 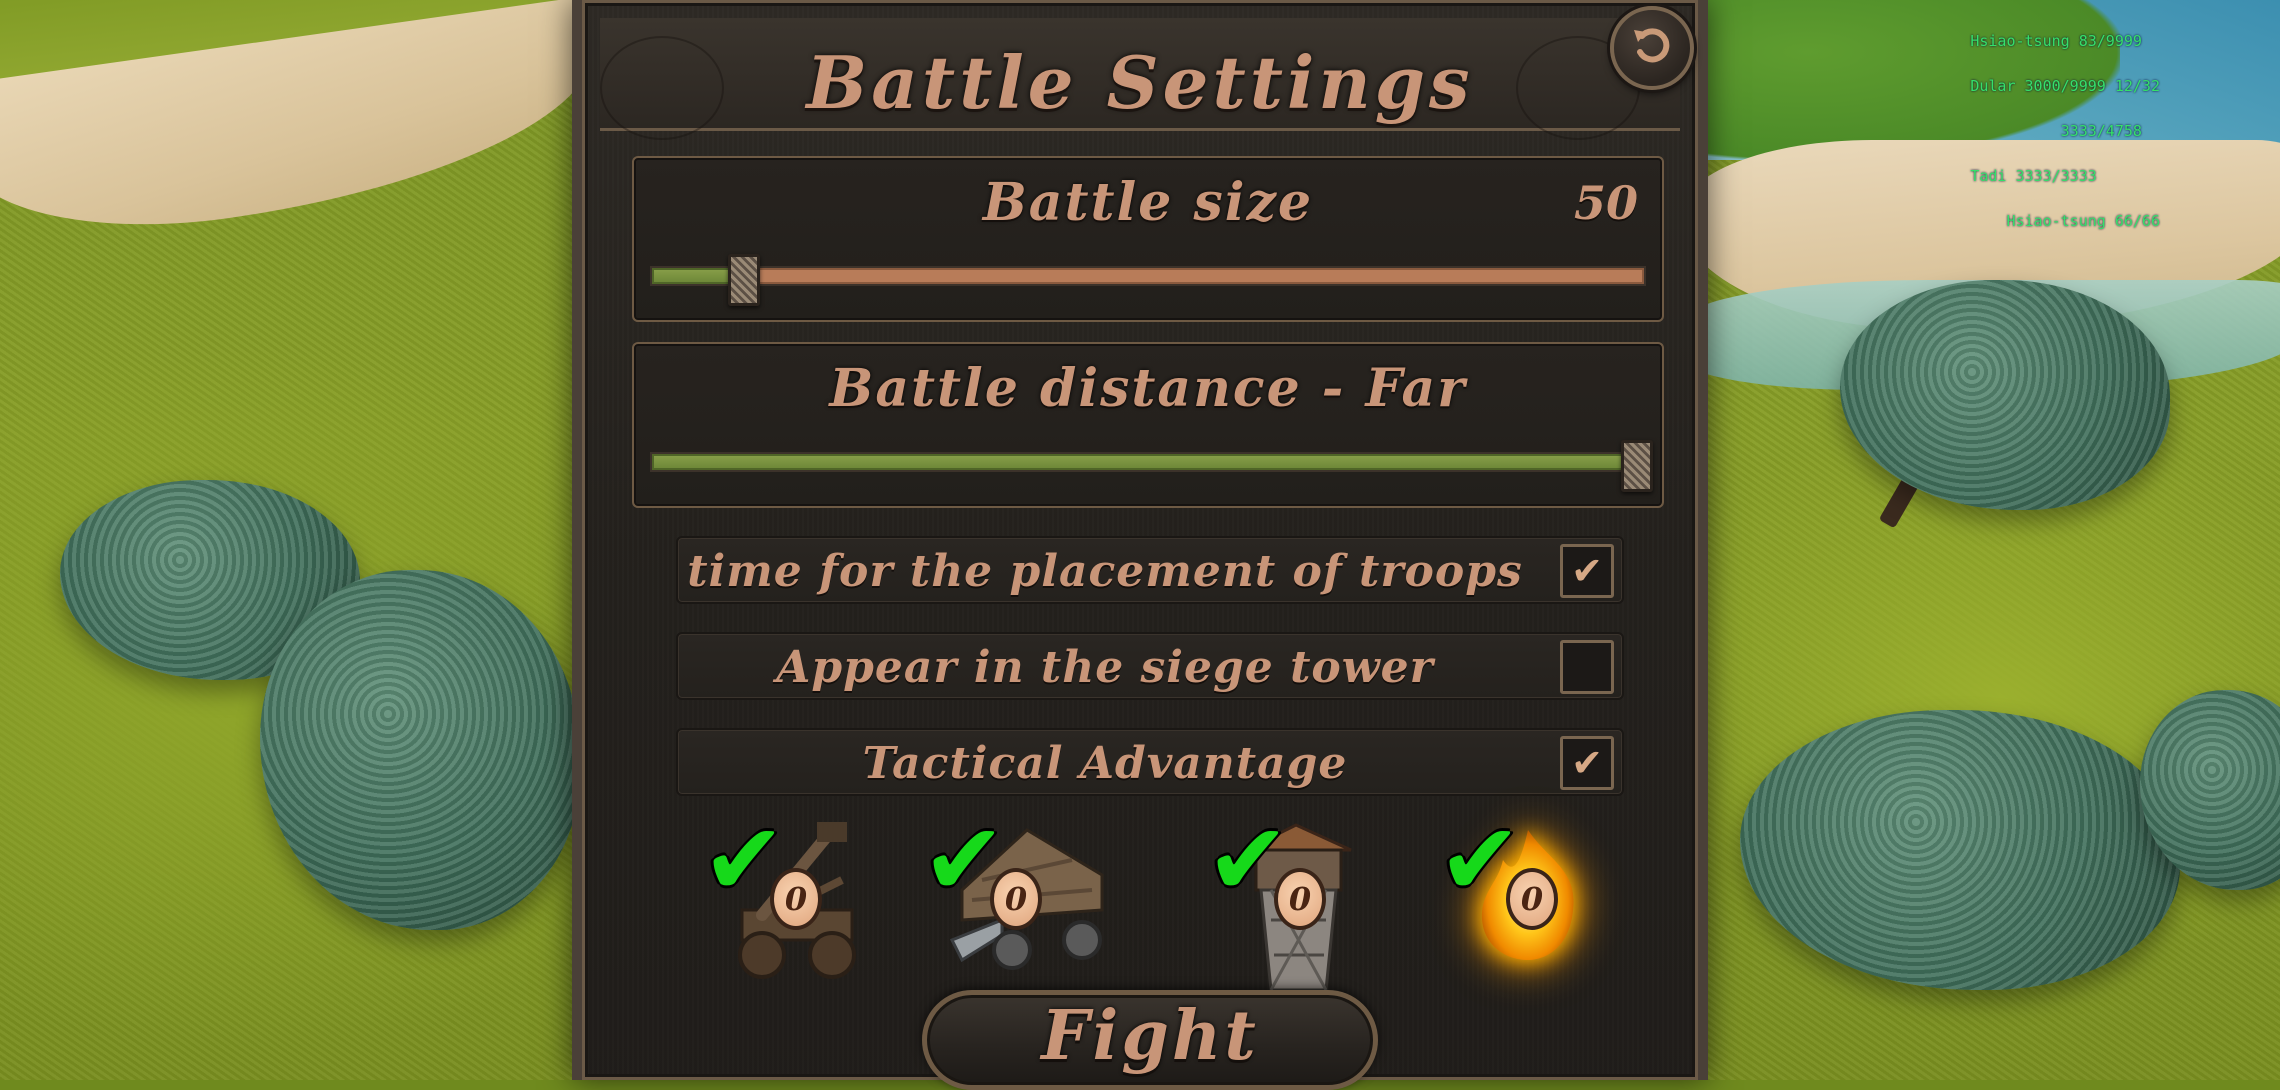 I want to click on fight-button: Fight, so click(x=1150, y=1040).